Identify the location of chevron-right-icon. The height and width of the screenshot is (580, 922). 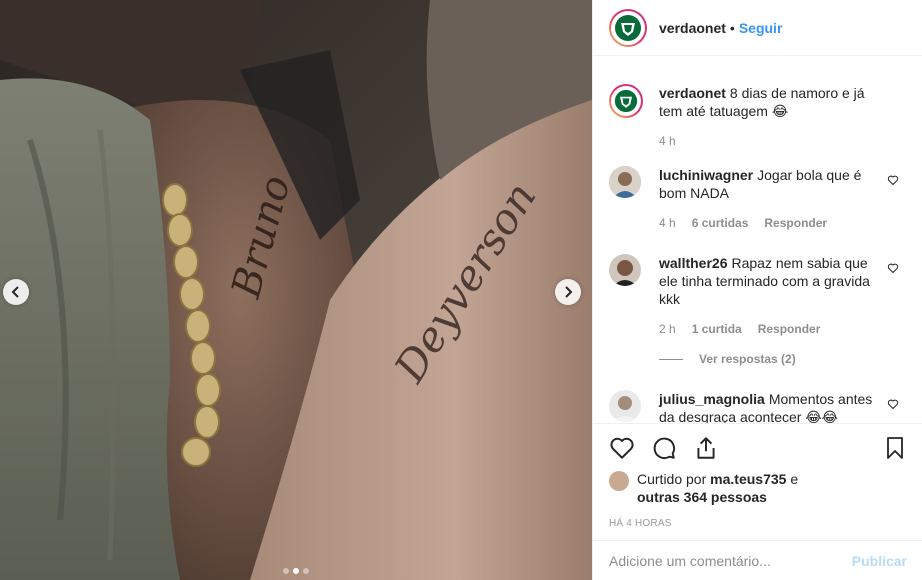
(569, 292).